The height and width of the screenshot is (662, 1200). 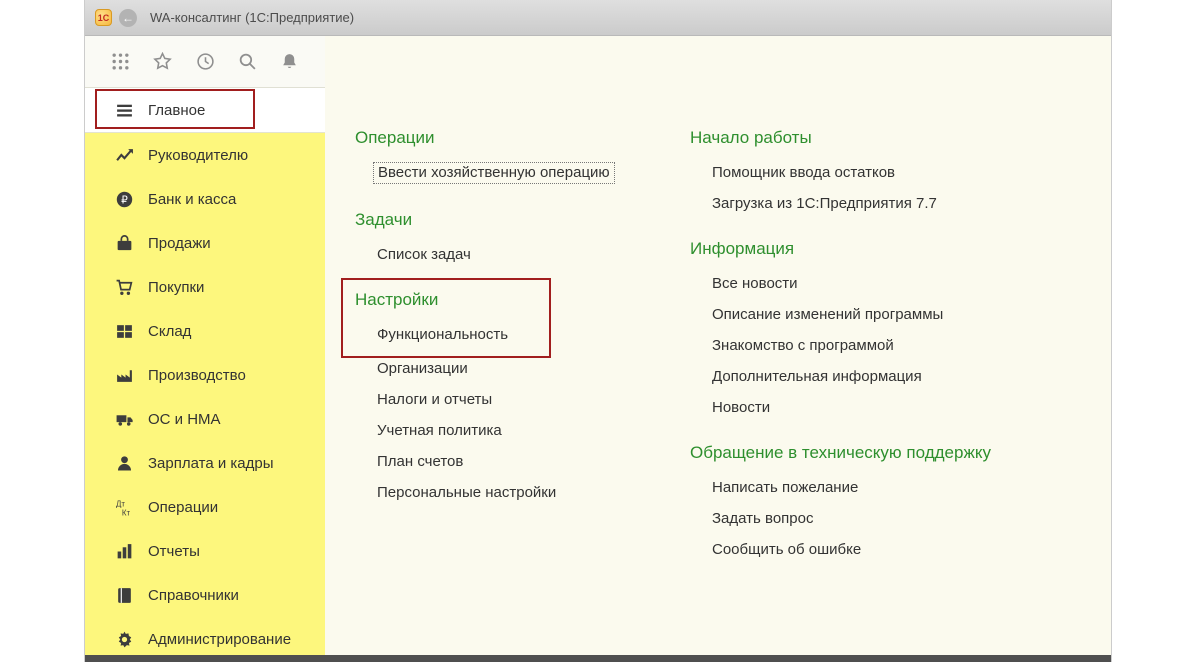 What do you see at coordinates (124, 463) in the screenshot?
I see `person-icon` at bounding box center [124, 463].